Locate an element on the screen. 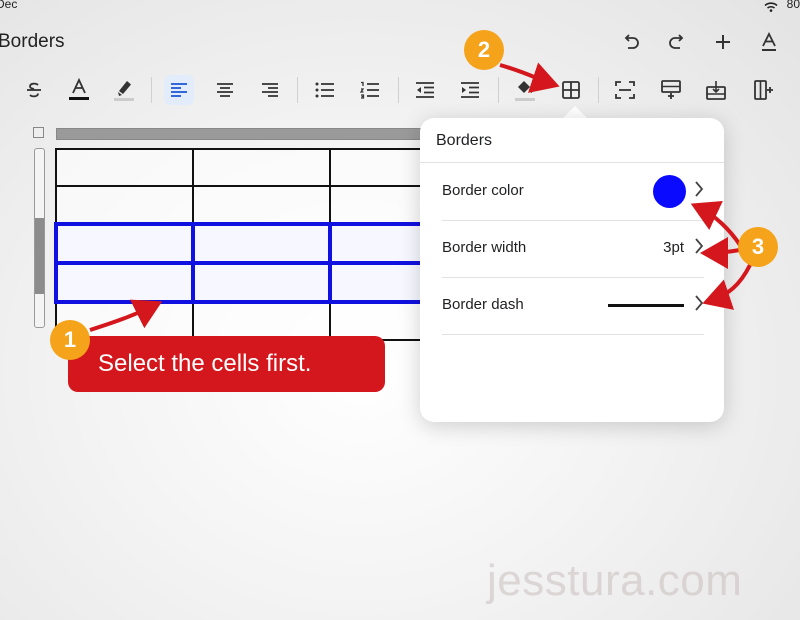 This screenshot has width=800, height=620. step-1-badge: 1 is located at coordinates (70, 340).